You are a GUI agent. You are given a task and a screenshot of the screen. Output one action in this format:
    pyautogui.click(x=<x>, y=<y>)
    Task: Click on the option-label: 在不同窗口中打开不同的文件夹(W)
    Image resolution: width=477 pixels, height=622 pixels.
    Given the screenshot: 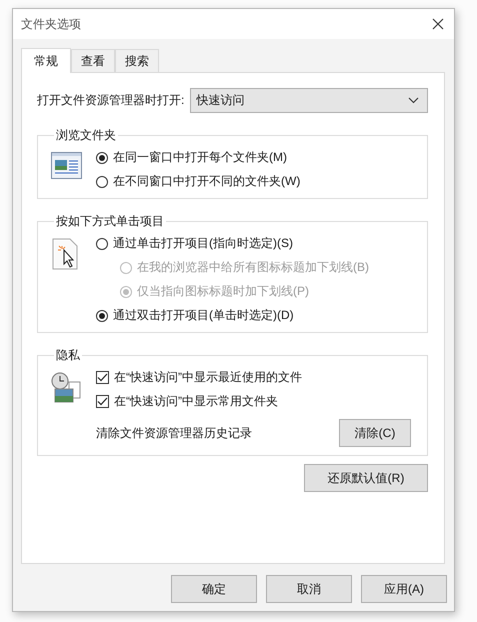 What is the action you would take?
    pyautogui.click(x=206, y=181)
    